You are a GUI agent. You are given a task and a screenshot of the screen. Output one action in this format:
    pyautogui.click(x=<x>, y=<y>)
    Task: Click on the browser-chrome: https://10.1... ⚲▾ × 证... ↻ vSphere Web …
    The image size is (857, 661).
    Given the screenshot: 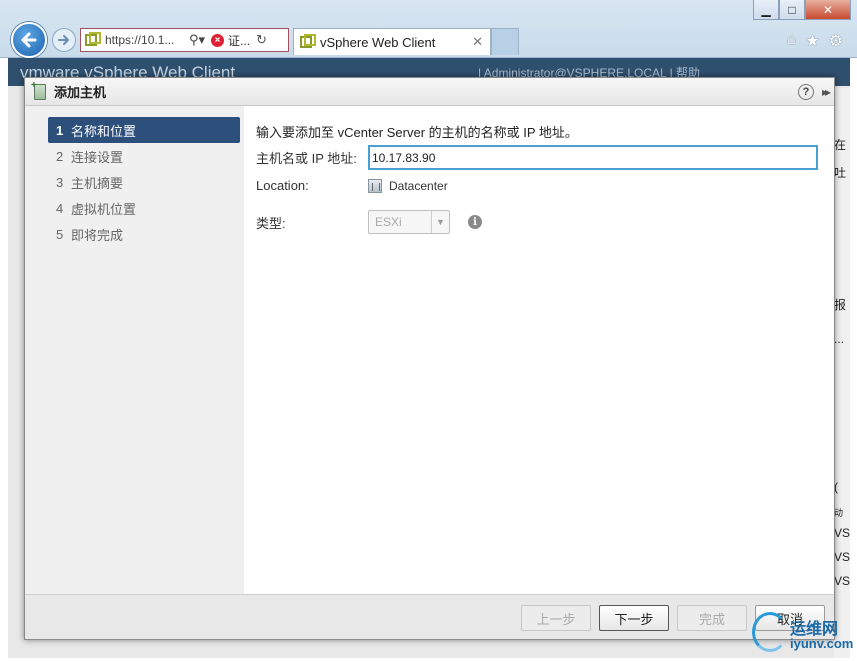 What is the action you would take?
    pyautogui.click(x=428, y=29)
    